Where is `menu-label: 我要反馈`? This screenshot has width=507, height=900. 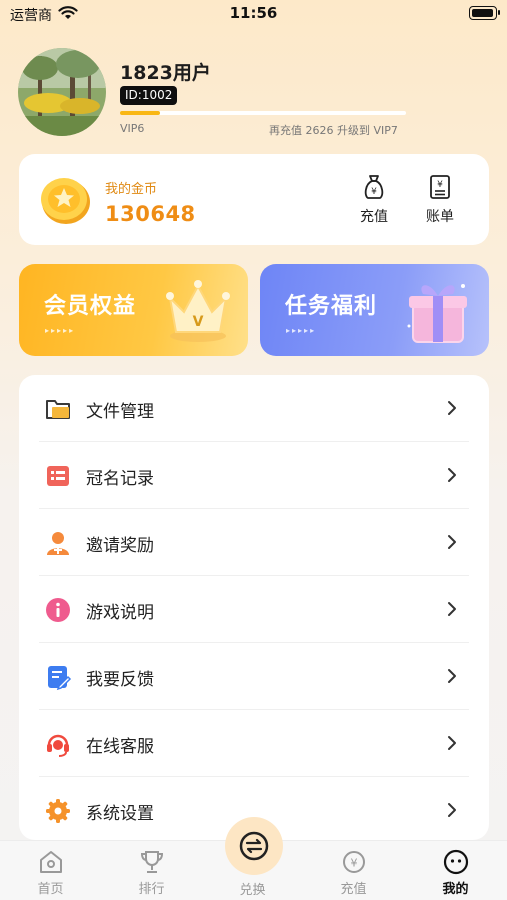 menu-label: 我要反馈 is located at coordinates (120, 680).